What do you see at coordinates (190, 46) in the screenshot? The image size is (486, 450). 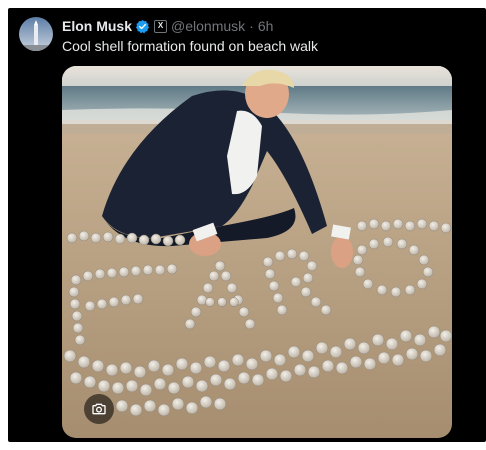 I see `tweet-text: Cool shell formation found on beach walk` at bounding box center [190, 46].